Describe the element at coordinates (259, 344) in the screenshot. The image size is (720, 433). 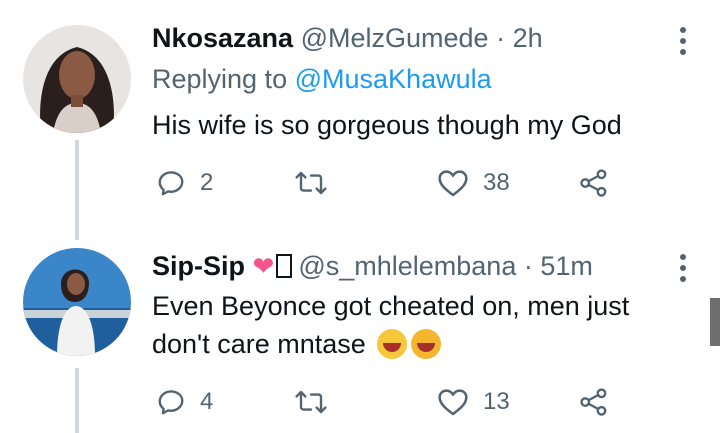
I see `tweet-text-line-2: don't care mntase` at that location.